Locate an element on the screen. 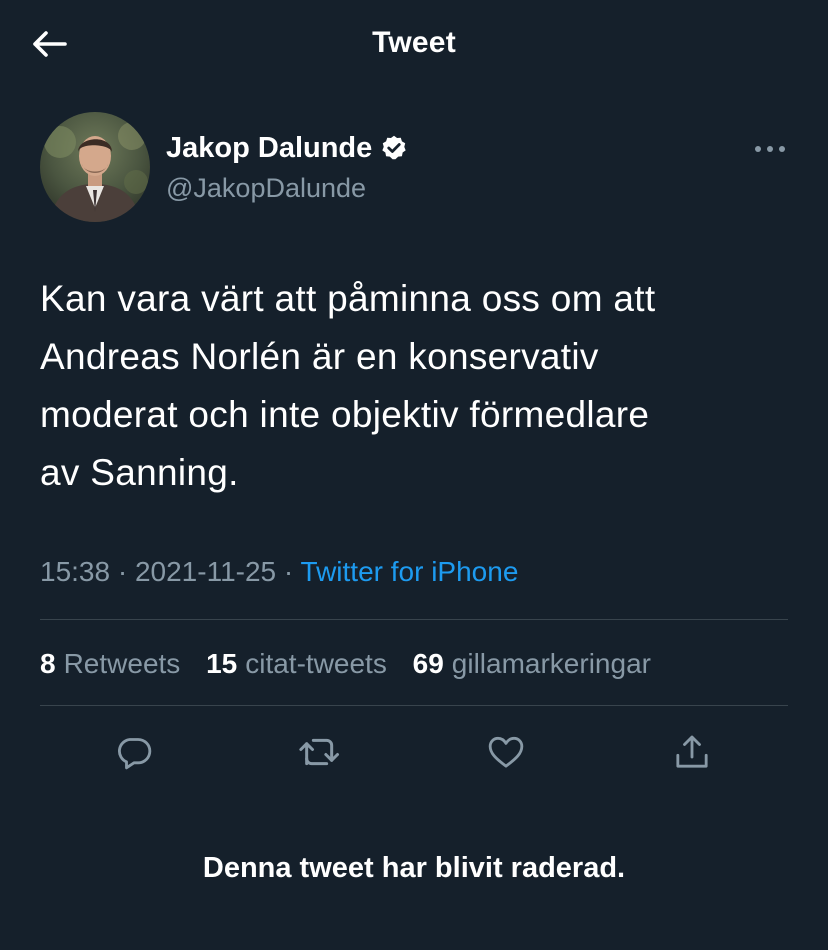 Image resolution: width=828 pixels, height=950 pixels. retweets-label: Retweets is located at coordinates (122, 663).